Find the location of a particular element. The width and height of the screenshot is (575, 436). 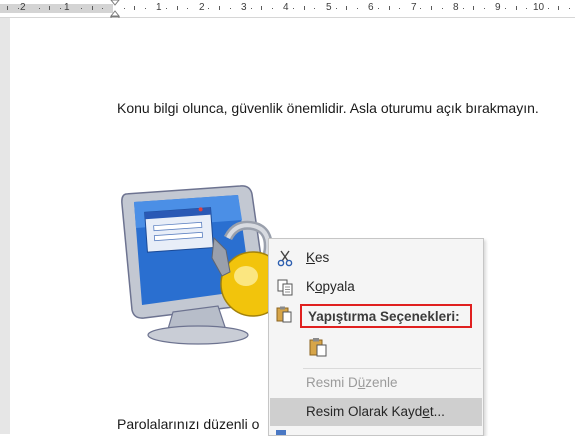

ruler-label: 4 is located at coordinates (286, 7).